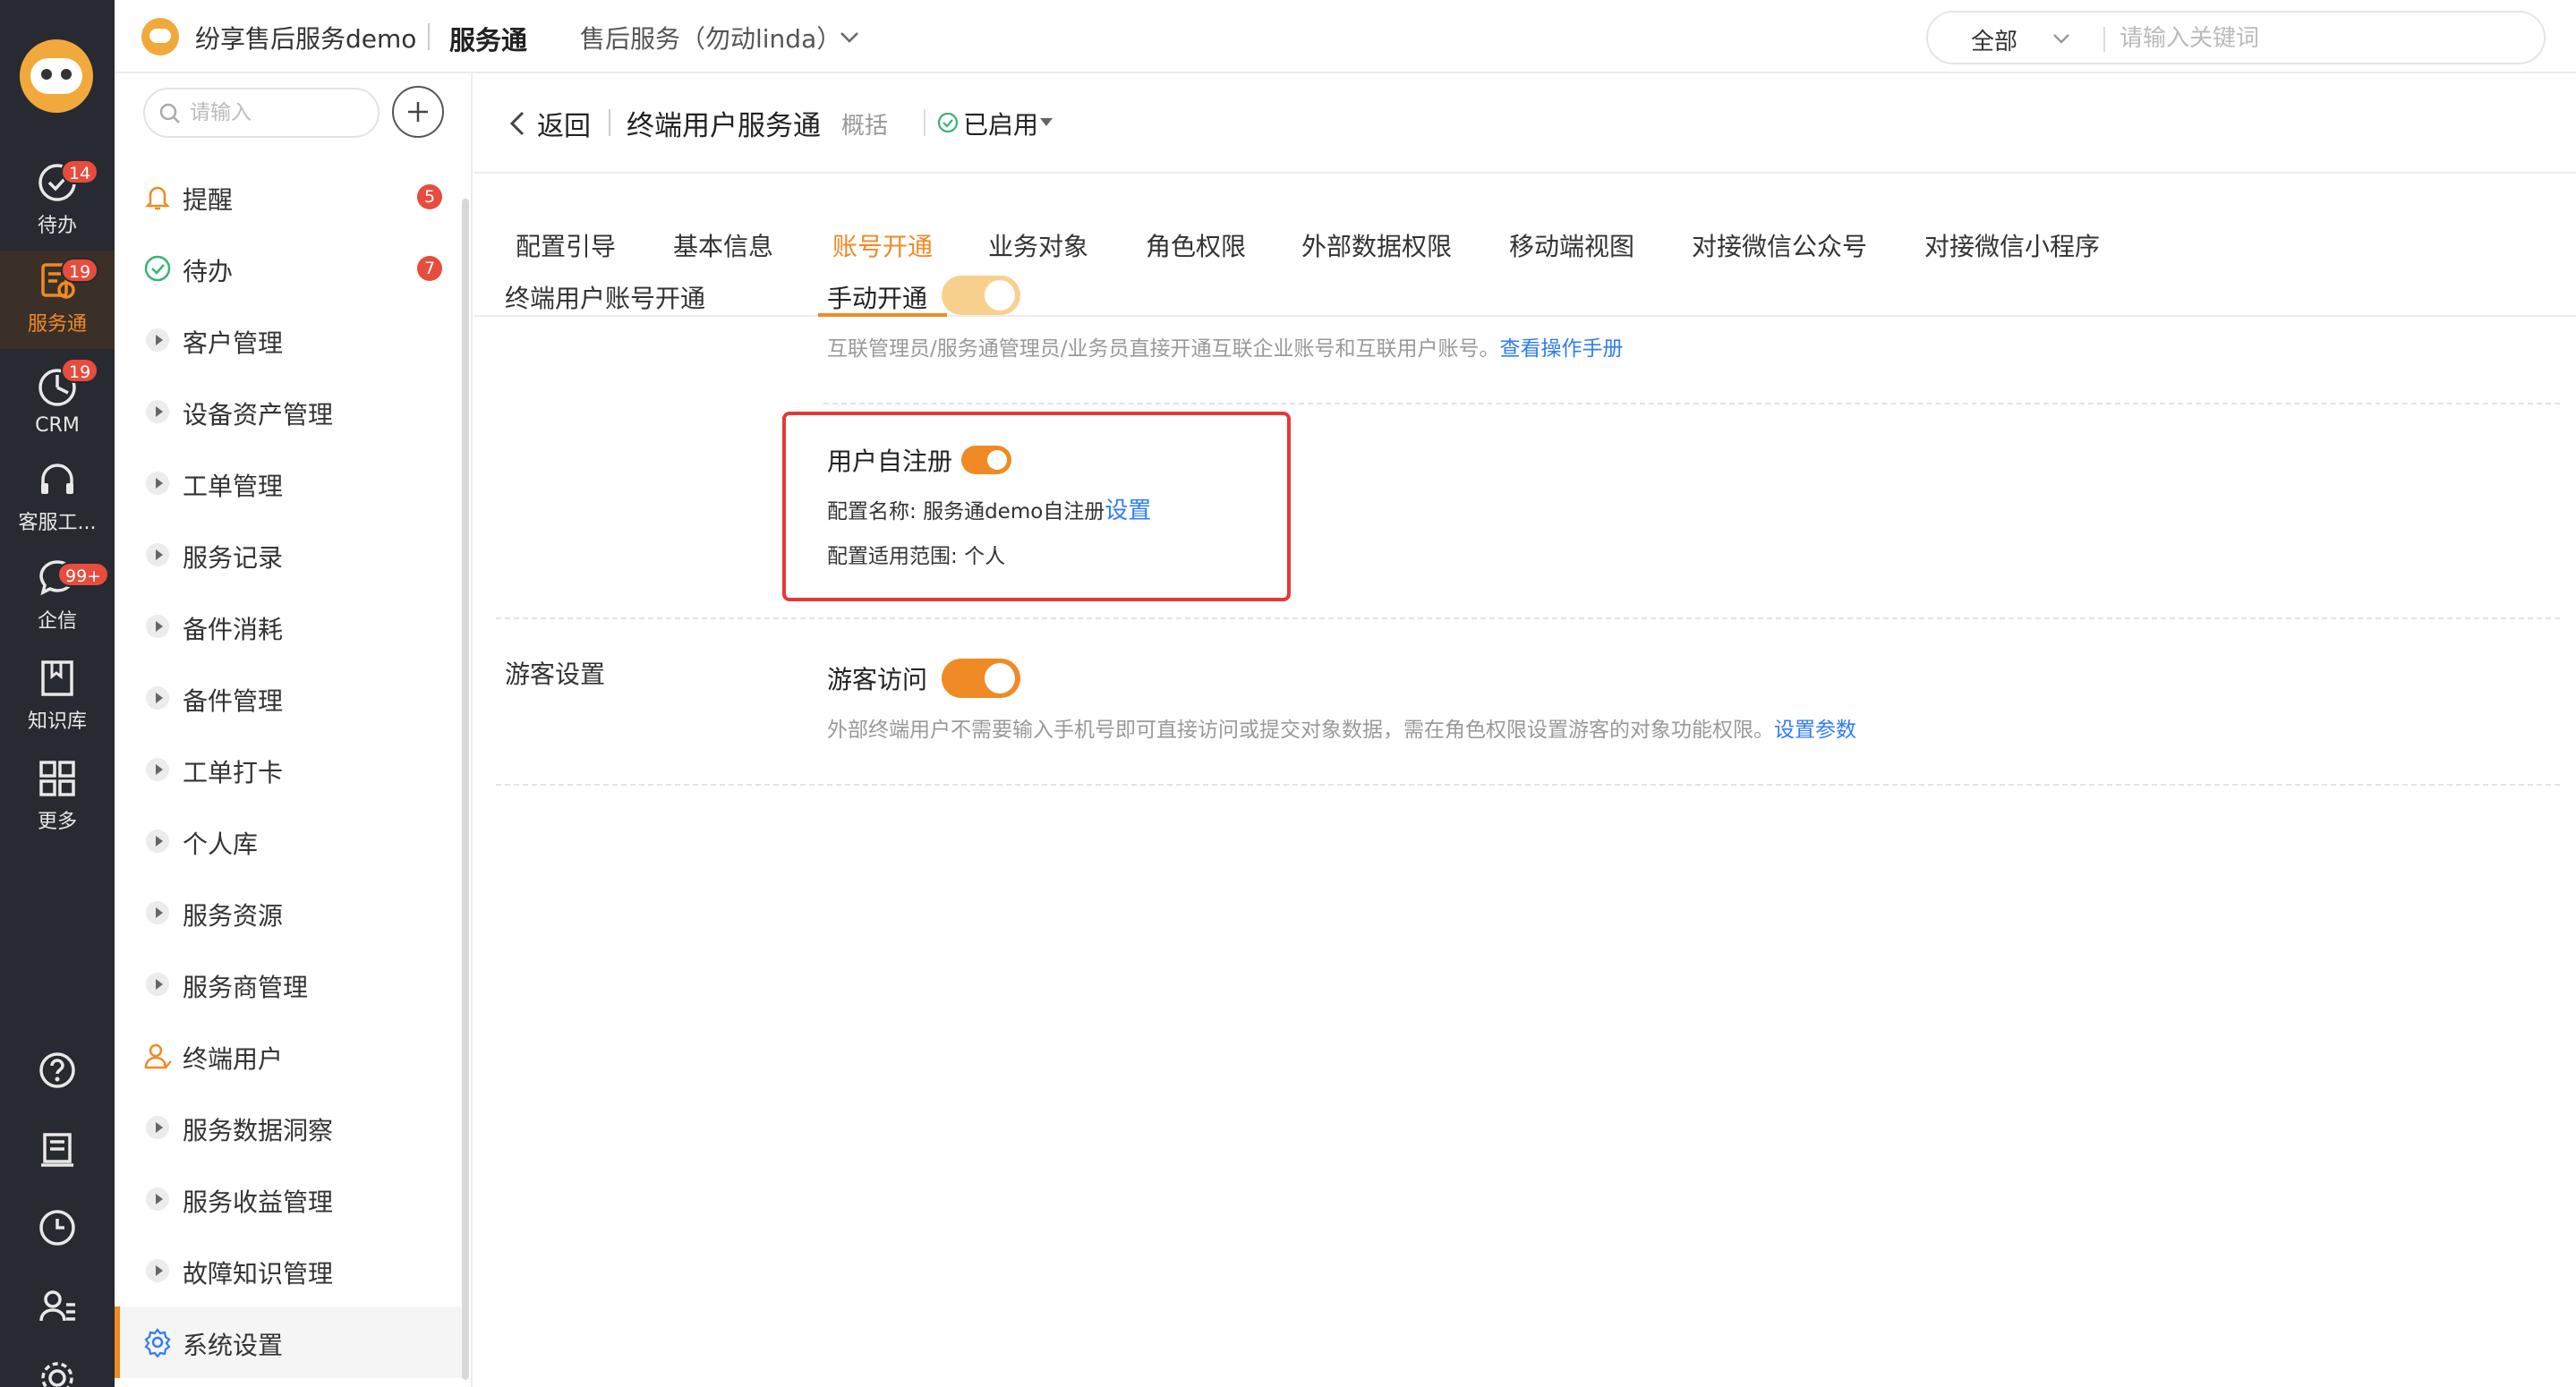 The height and width of the screenshot is (1387, 2576). I want to click on sidebar-item-workorders: 工单管理, so click(288, 483).